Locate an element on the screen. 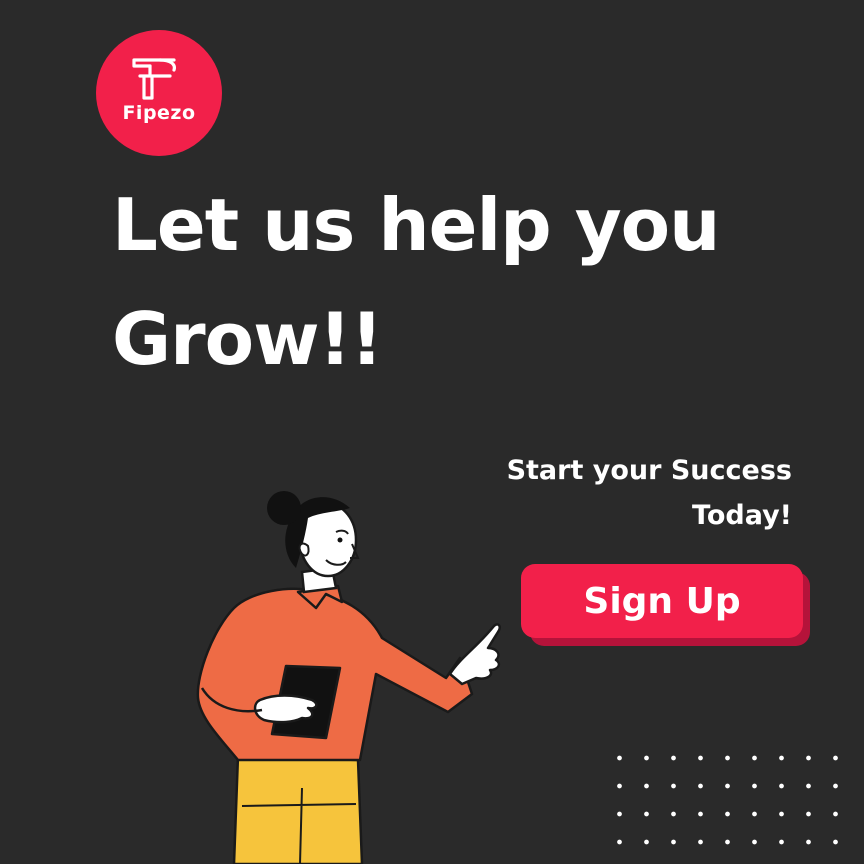  dot-pattern-decoration is located at coordinates (731, 804).